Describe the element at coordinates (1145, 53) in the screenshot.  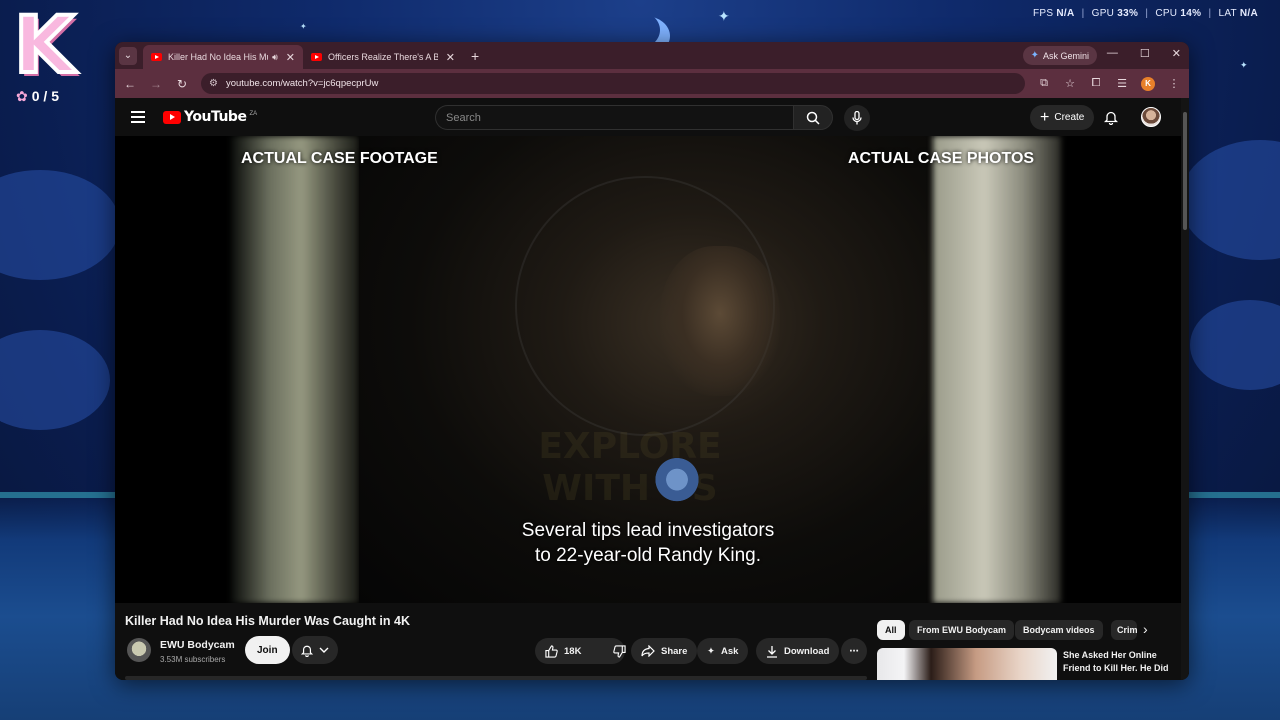
I see `maximize-icon: ☐` at that location.